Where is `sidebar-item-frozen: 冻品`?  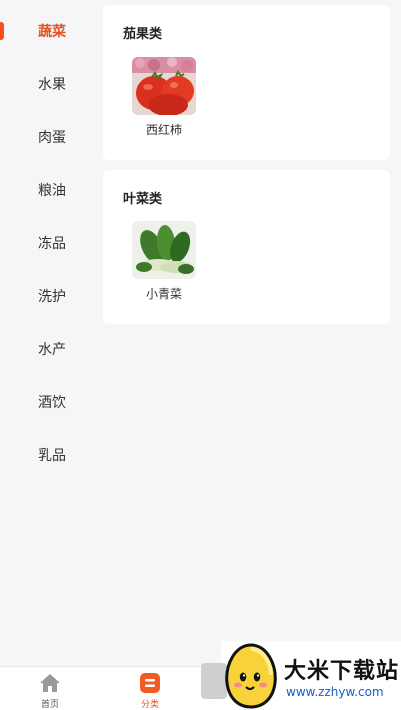
sidebar-item-frozen: 冻品 is located at coordinates (50, 243).